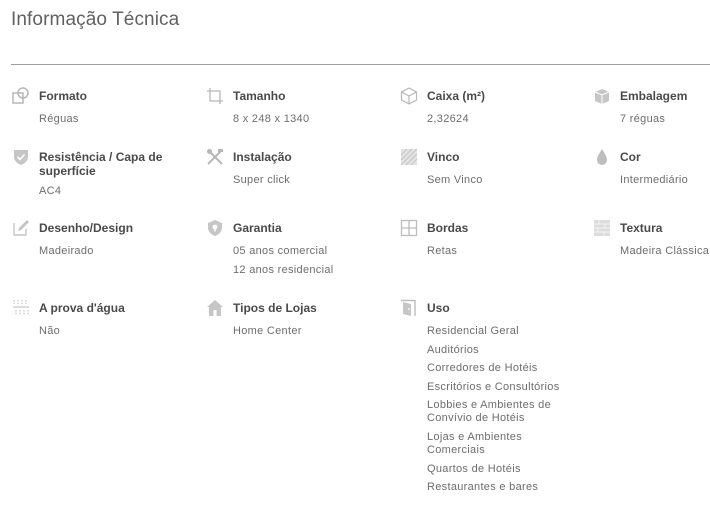 This screenshot has height=514, width=710. Describe the element at coordinates (630, 157) in the screenshot. I see `spec-label: Cor` at that location.